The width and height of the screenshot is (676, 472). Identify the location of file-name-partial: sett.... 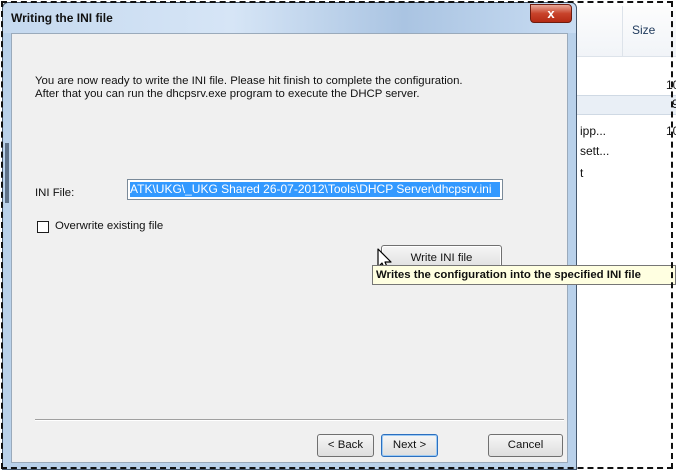
(594, 151).